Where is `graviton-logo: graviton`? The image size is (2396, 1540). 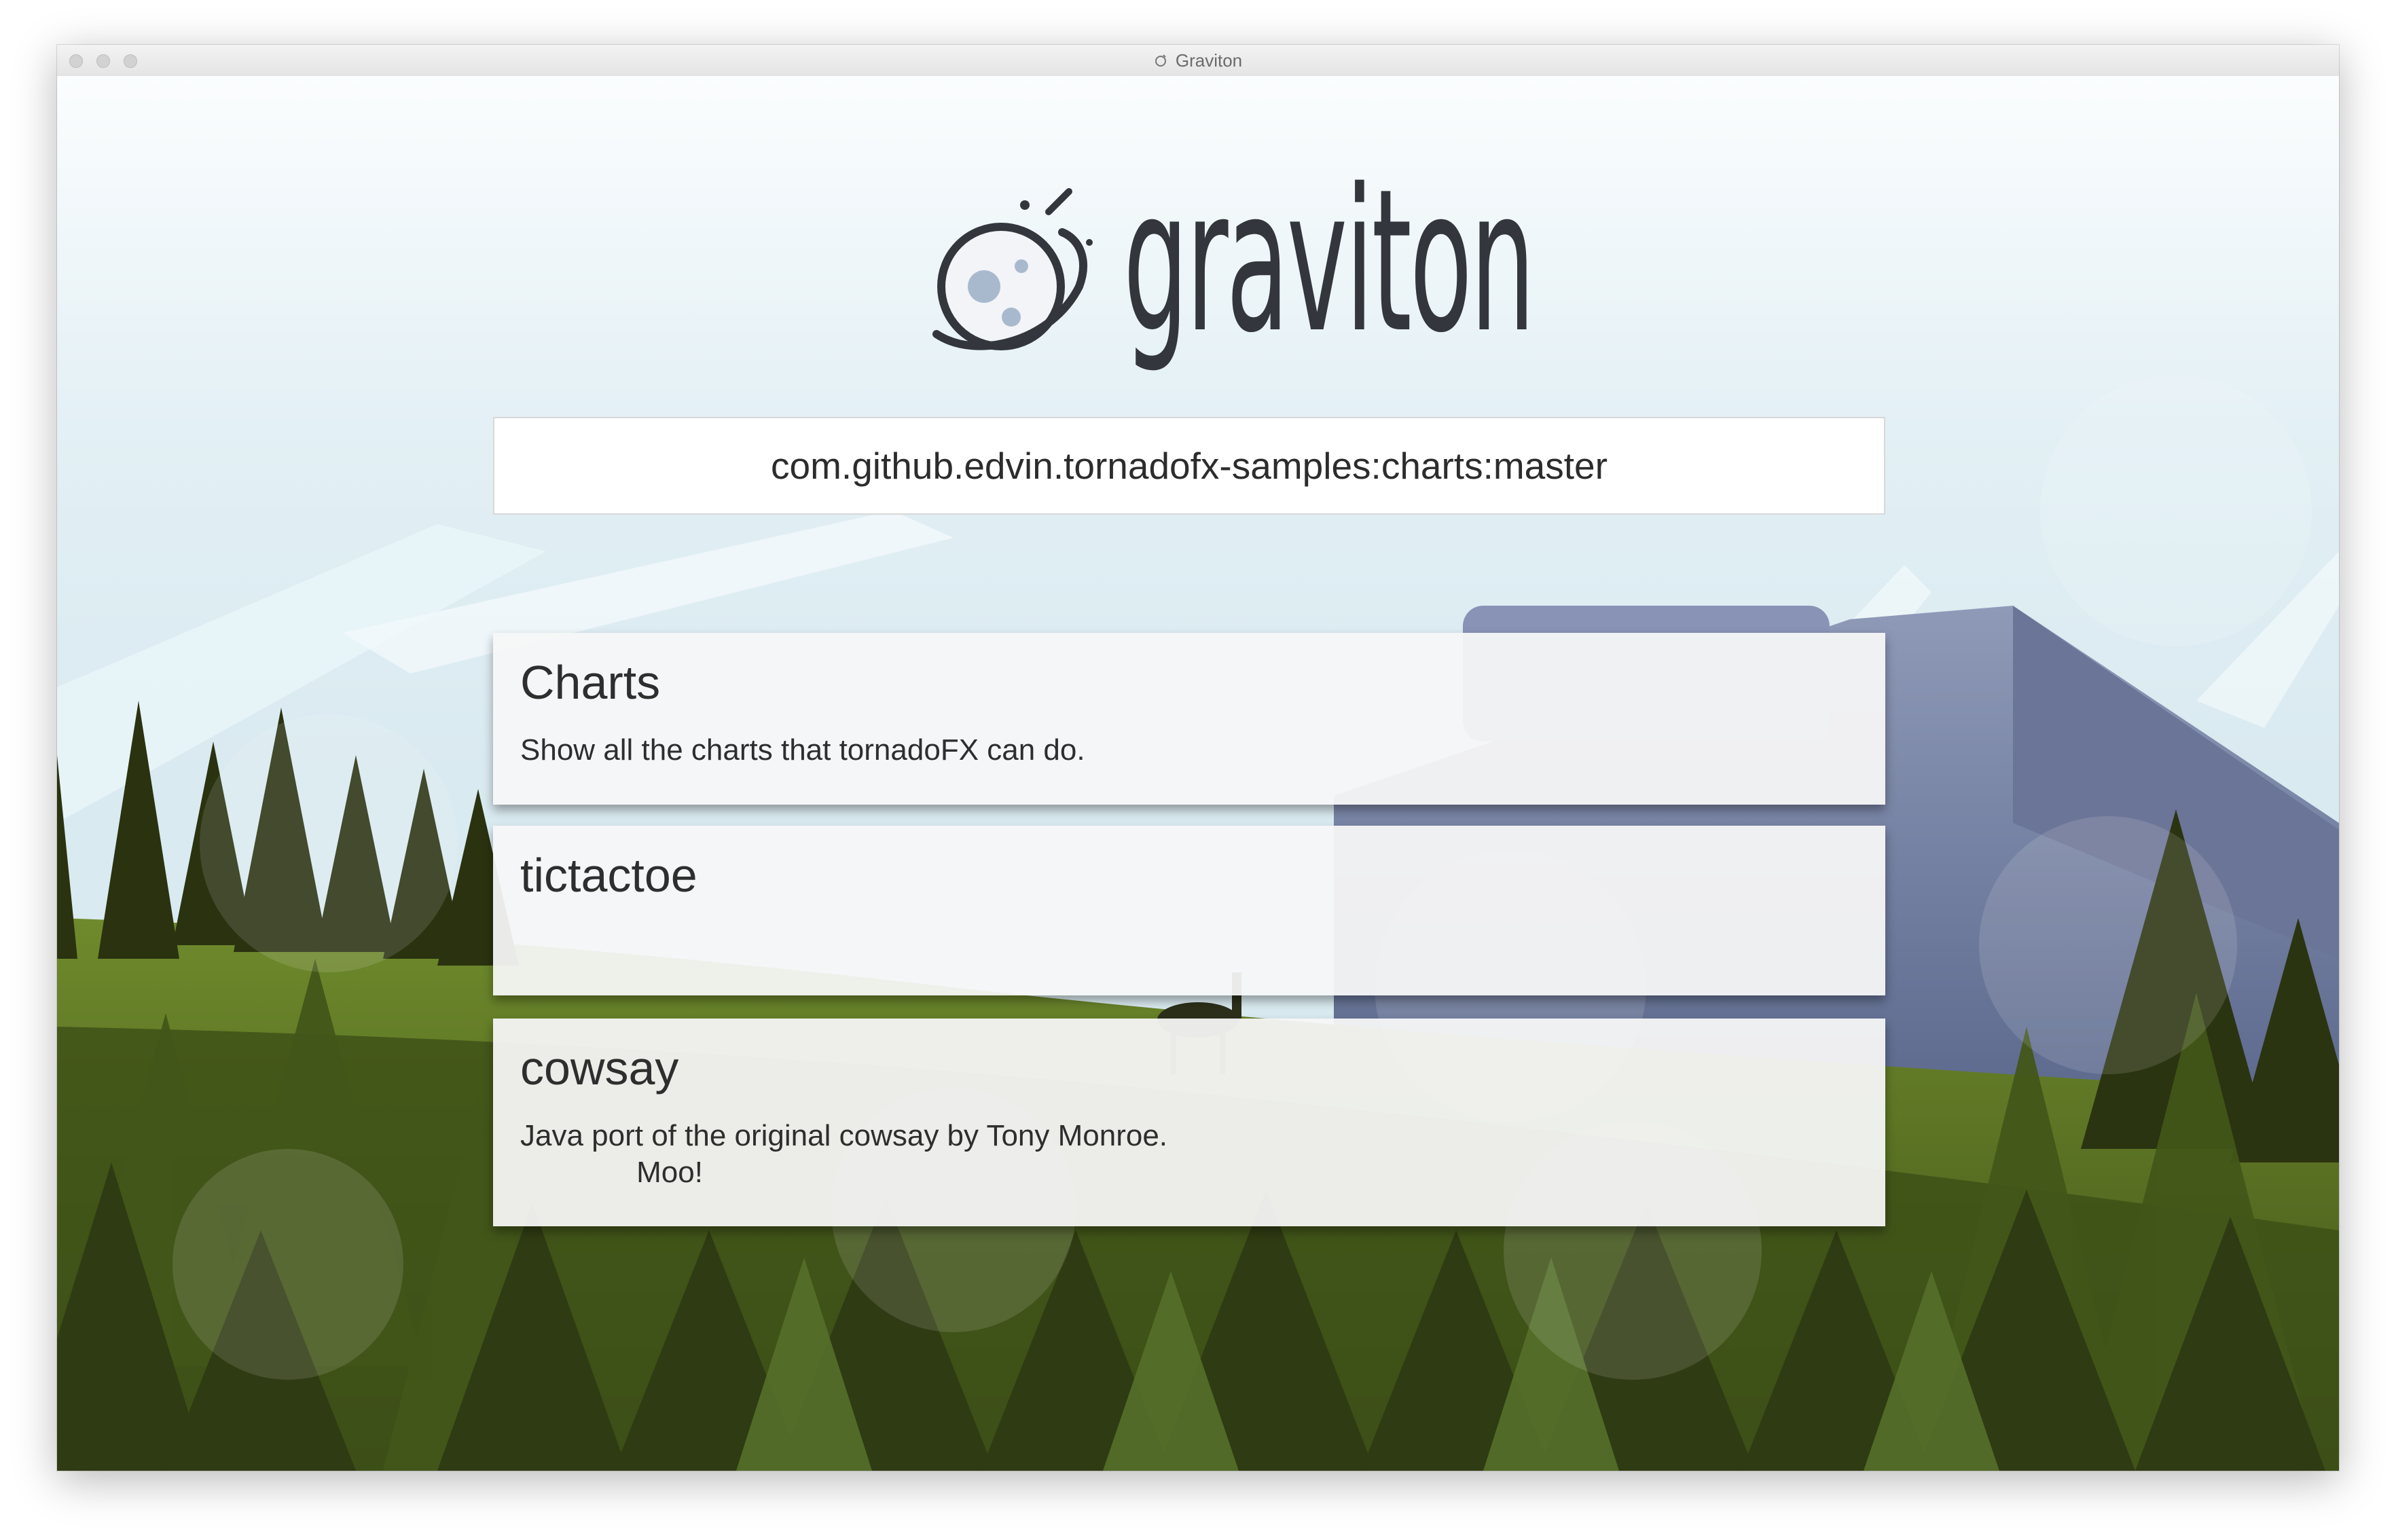
graviton-logo: graviton is located at coordinates (1256, 276).